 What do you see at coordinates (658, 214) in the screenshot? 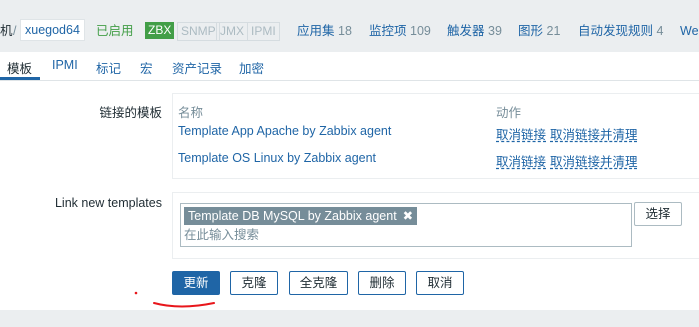
I see `select-button: 选择` at bounding box center [658, 214].